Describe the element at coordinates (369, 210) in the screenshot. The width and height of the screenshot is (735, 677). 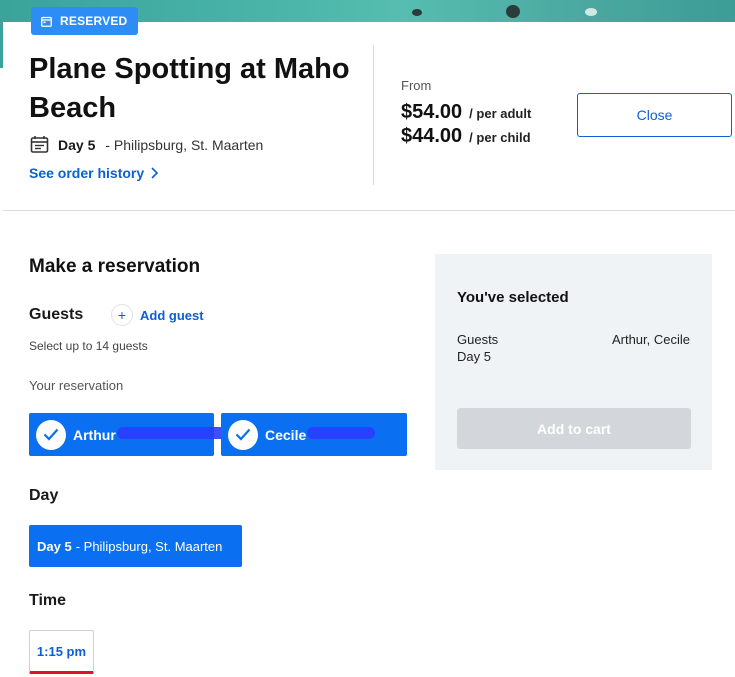
I see `section-divider` at that location.